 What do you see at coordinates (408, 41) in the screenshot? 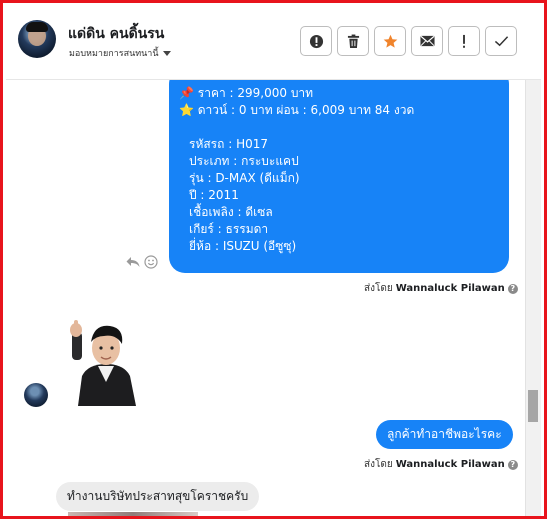
I see `conversation-toolbar` at bounding box center [408, 41].